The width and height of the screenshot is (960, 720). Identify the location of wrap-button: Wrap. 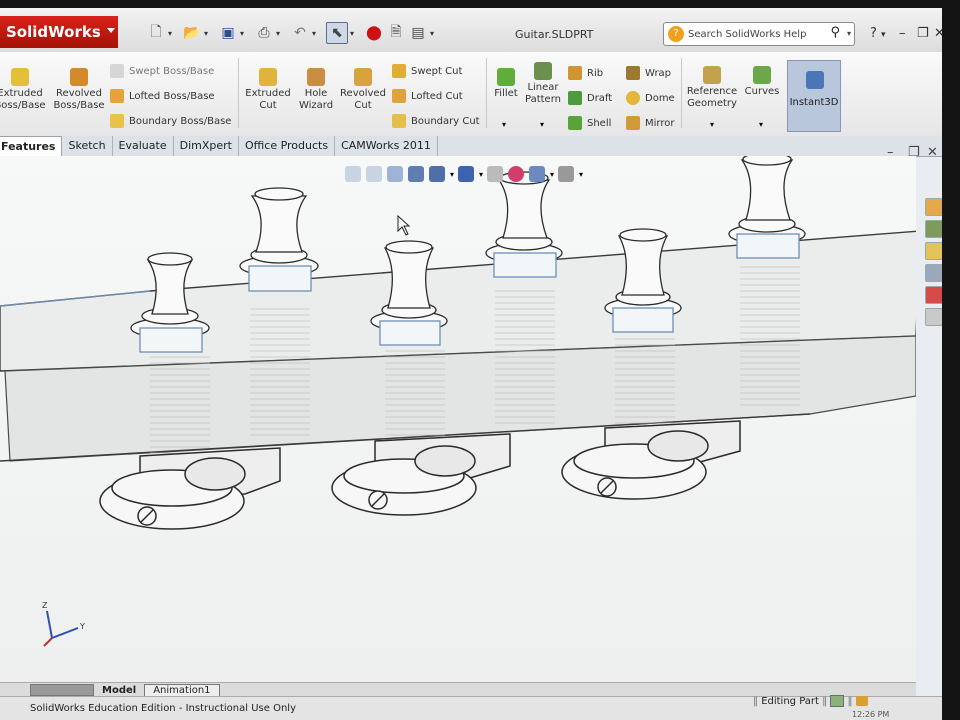
(648, 73).